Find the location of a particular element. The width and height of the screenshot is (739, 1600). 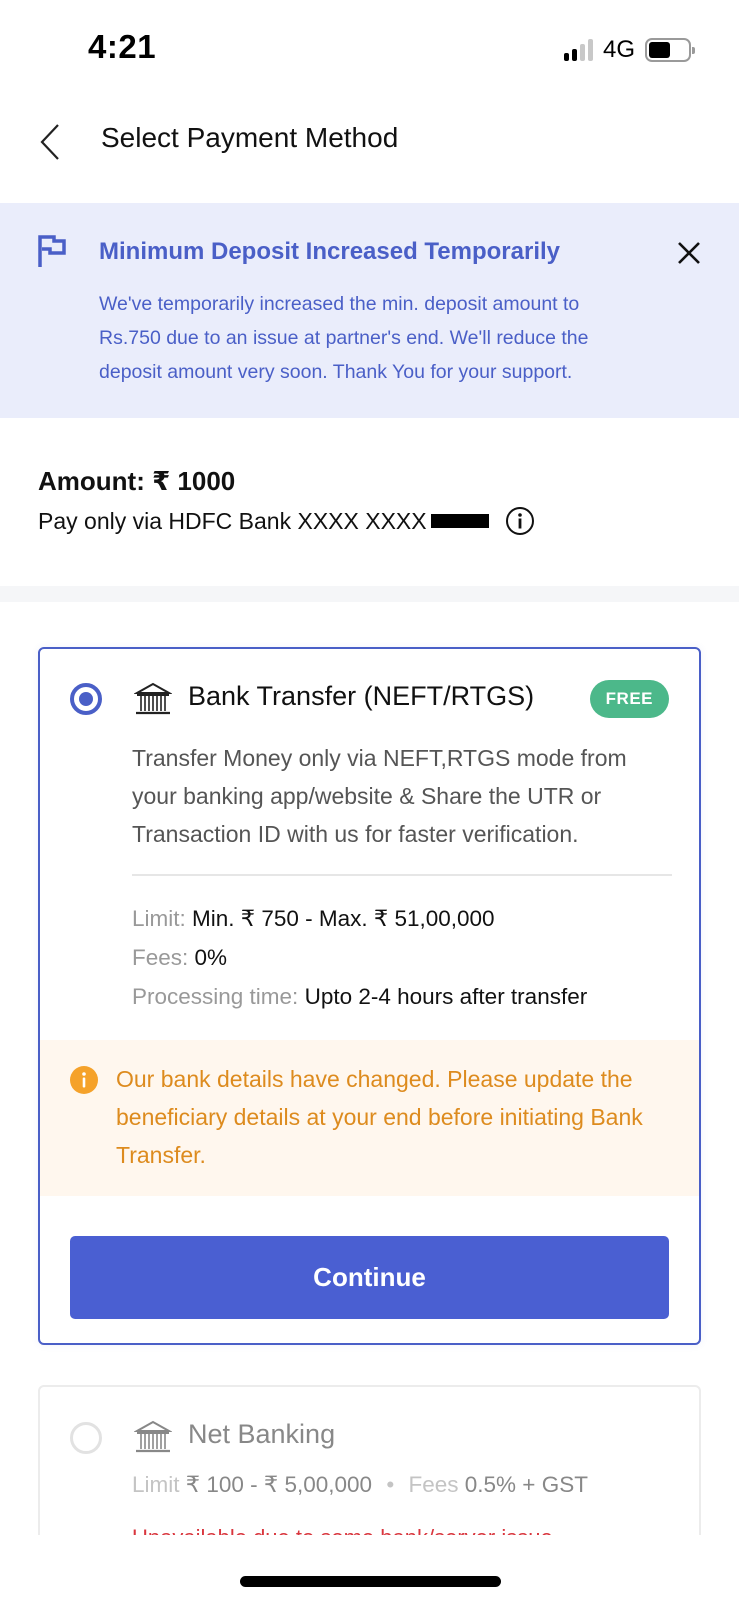

detail-fees: Fees: 0% is located at coordinates (180, 957).